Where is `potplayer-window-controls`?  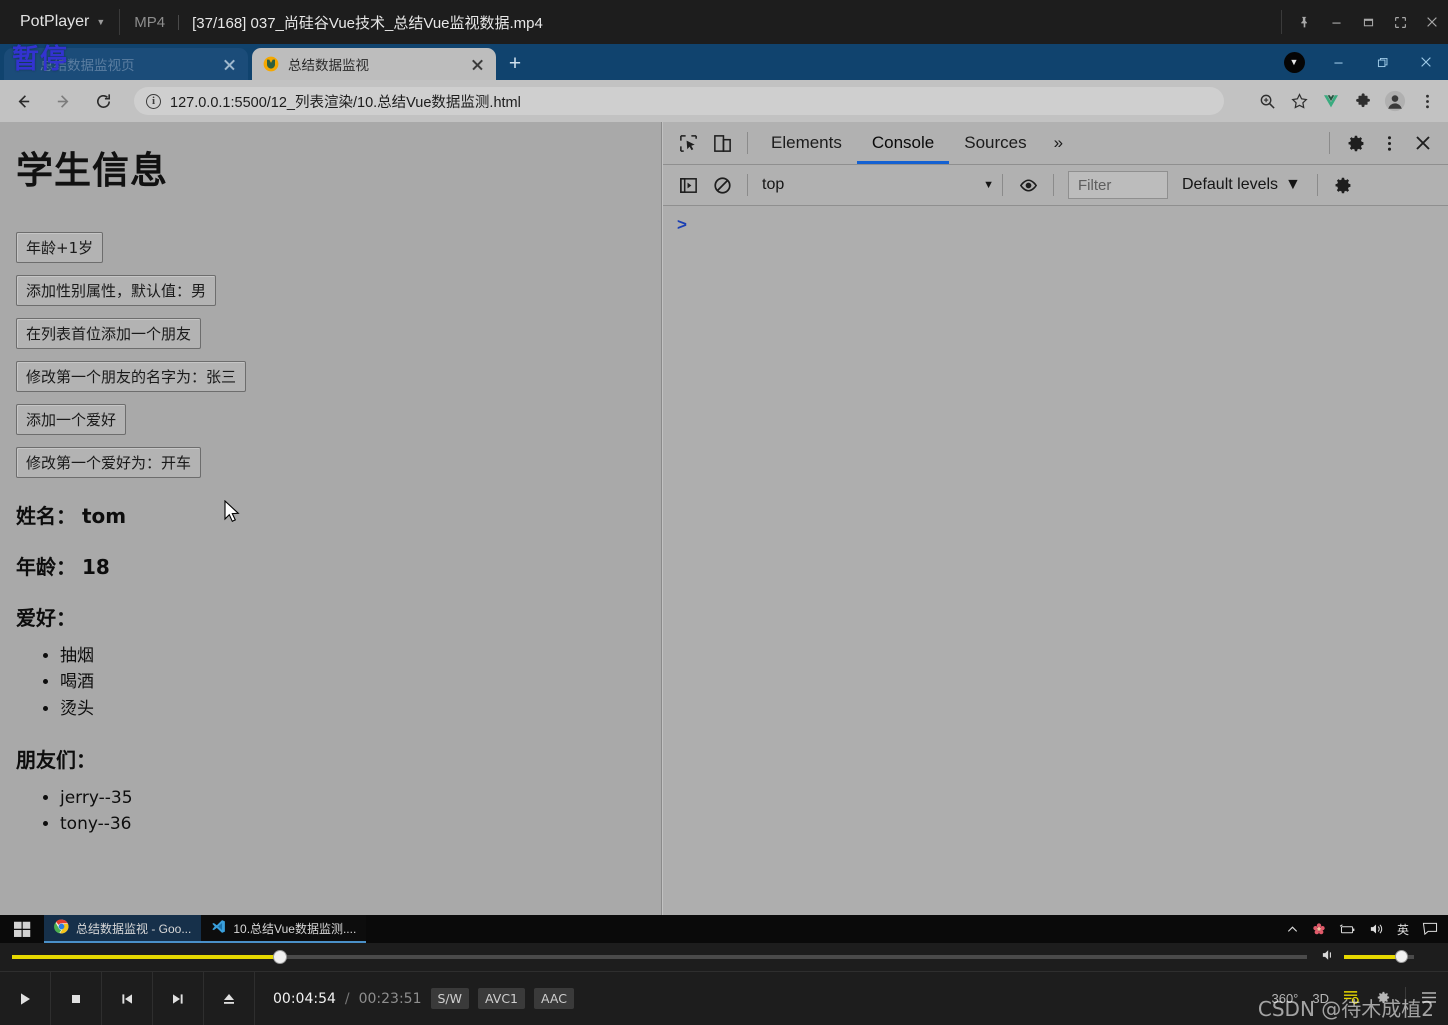
potplayer-window-controls is located at coordinates (1364, 22).